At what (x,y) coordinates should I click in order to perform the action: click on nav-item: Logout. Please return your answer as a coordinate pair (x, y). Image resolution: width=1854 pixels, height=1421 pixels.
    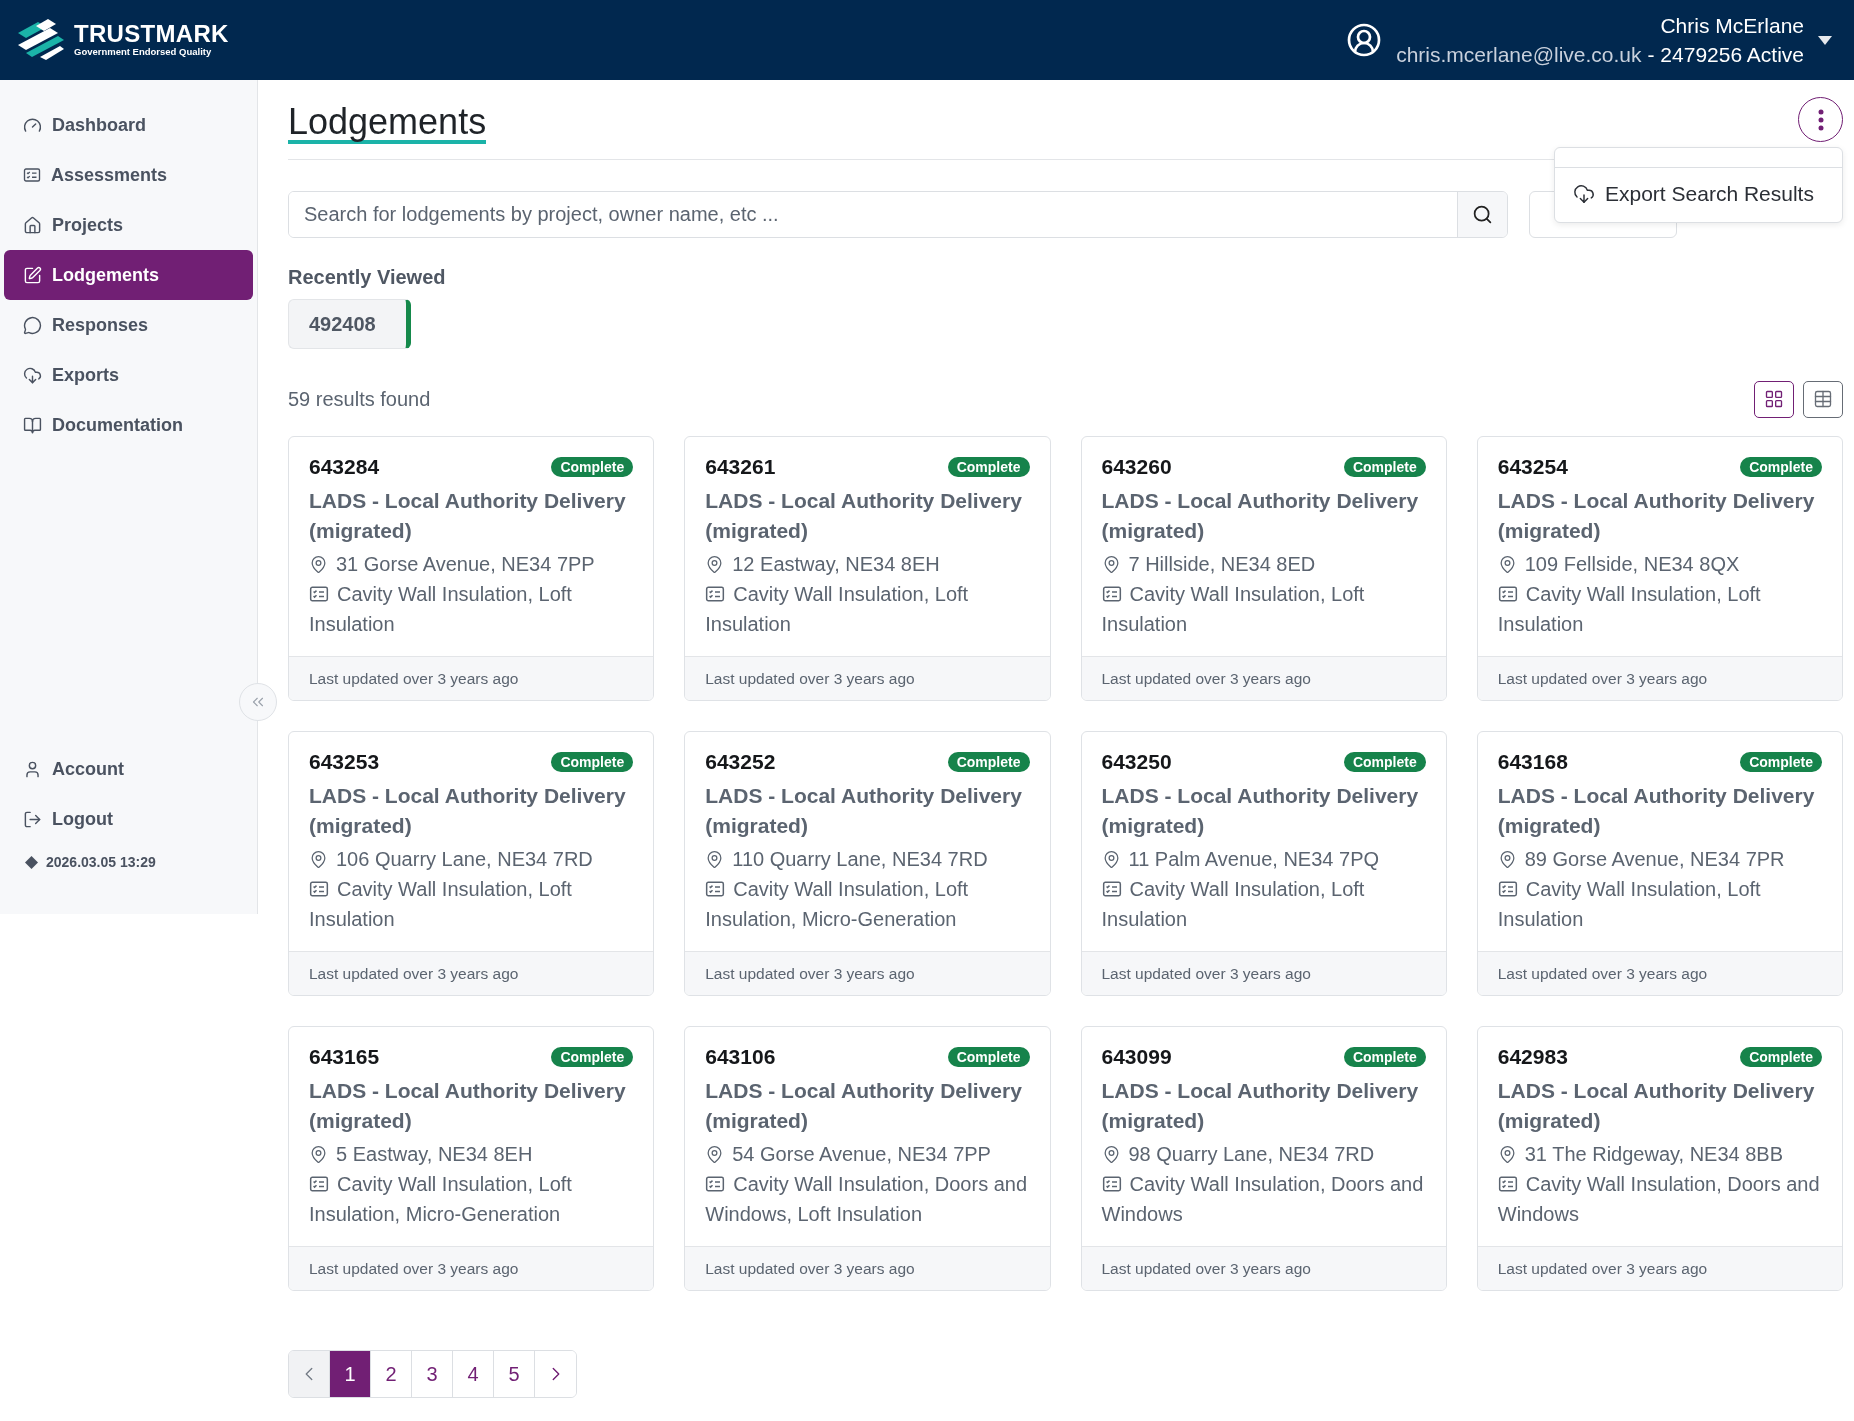
    Looking at the image, I should click on (128, 819).